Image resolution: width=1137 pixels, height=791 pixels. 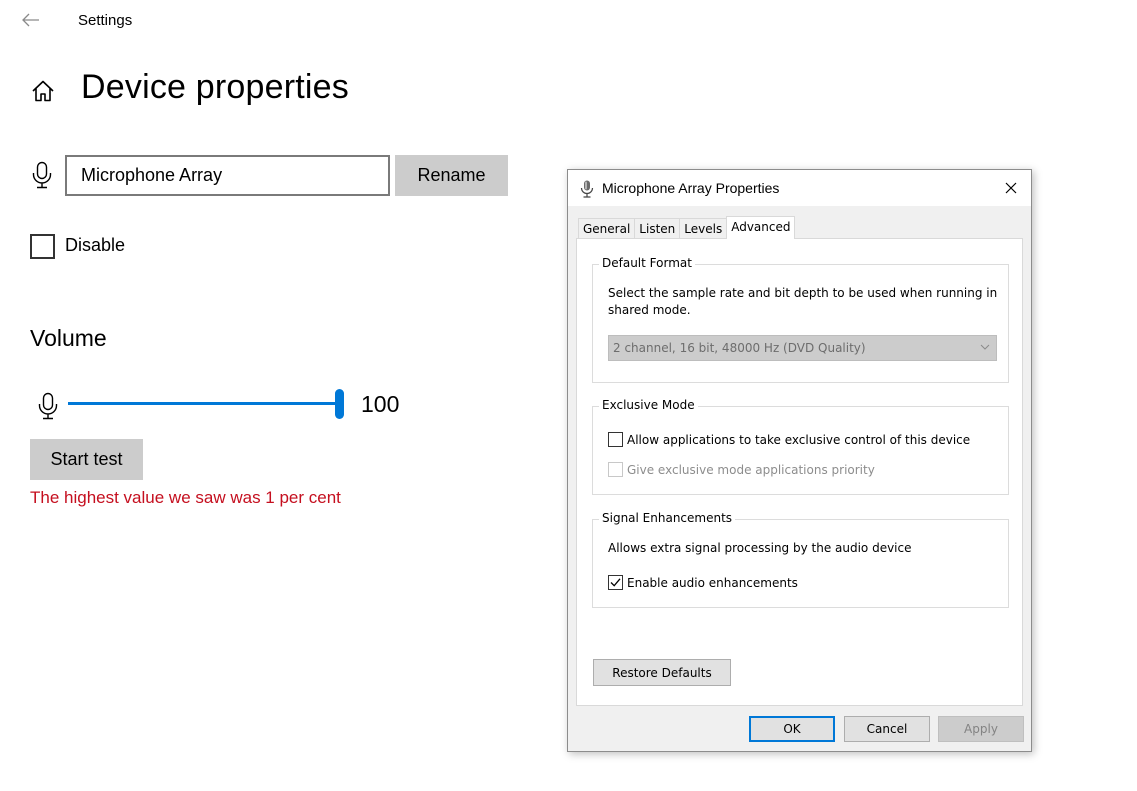 I want to click on disable-checkbox, so click(x=42, y=246).